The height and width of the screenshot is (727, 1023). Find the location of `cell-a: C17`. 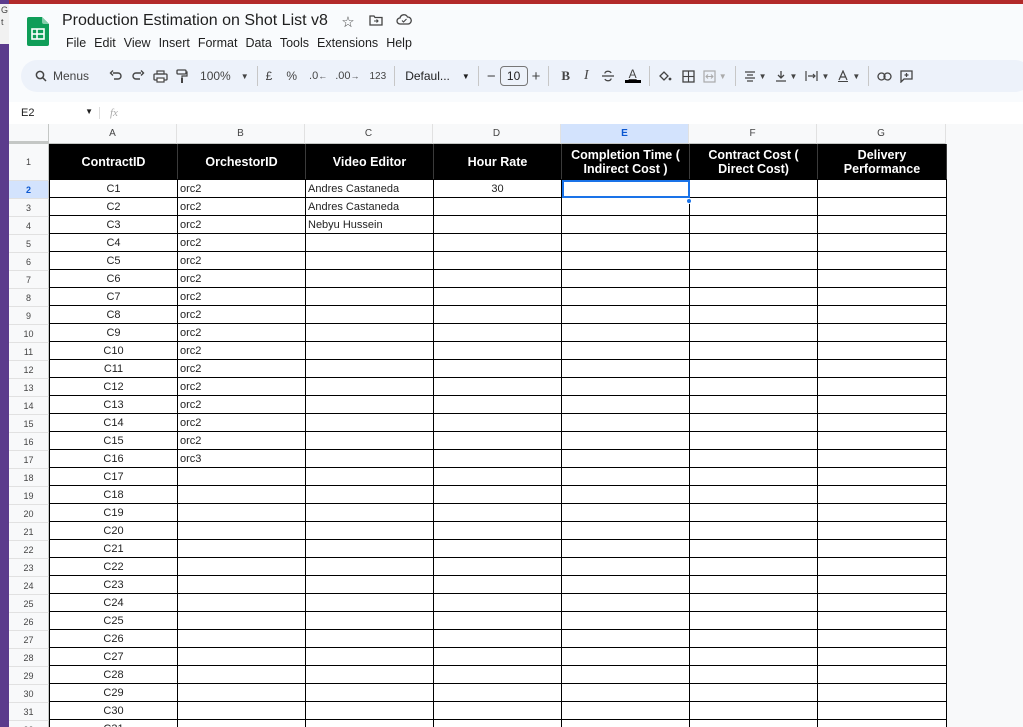

cell-a: C17 is located at coordinates (113, 476).